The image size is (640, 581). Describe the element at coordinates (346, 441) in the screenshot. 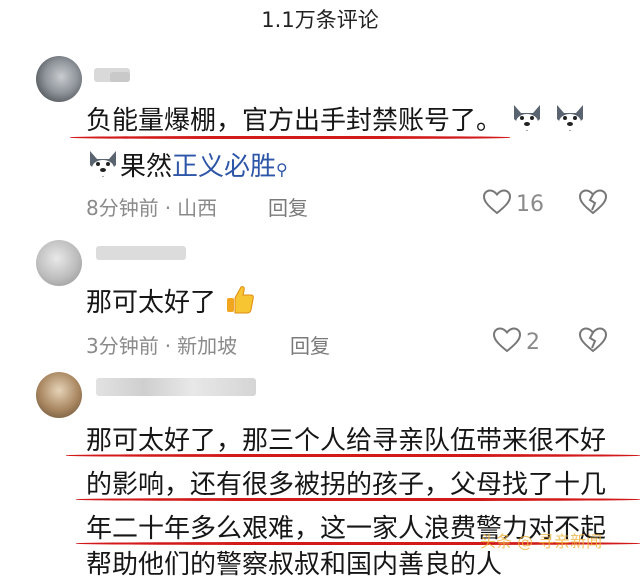

I see `comment-line: 那可太好了，那三个人给寻亲队伍带来很不好` at that location.